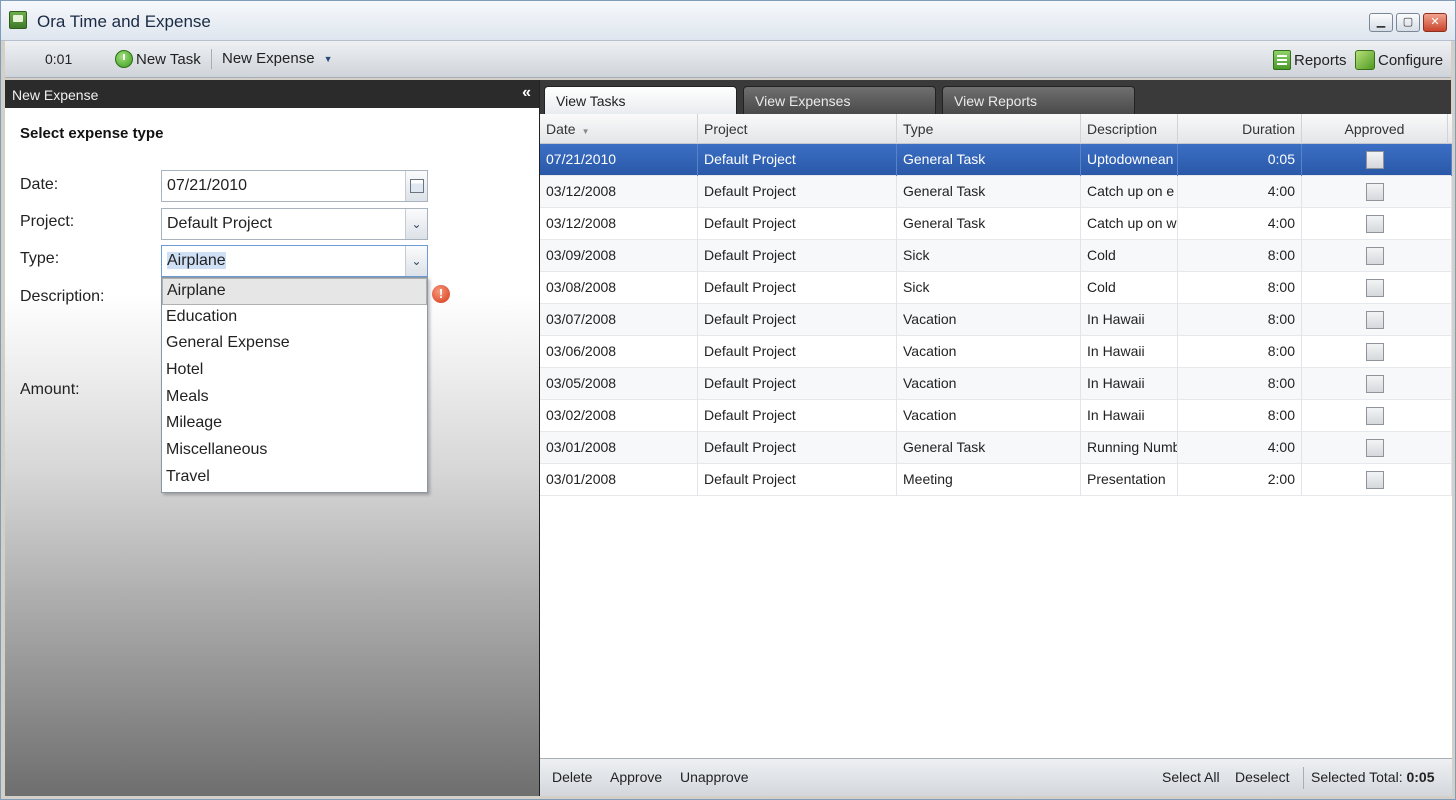  What do you see at coordinates (268, 58) in the screenshot?
I see `new-expense-label: New Expense` at bounding box center [268, 58].